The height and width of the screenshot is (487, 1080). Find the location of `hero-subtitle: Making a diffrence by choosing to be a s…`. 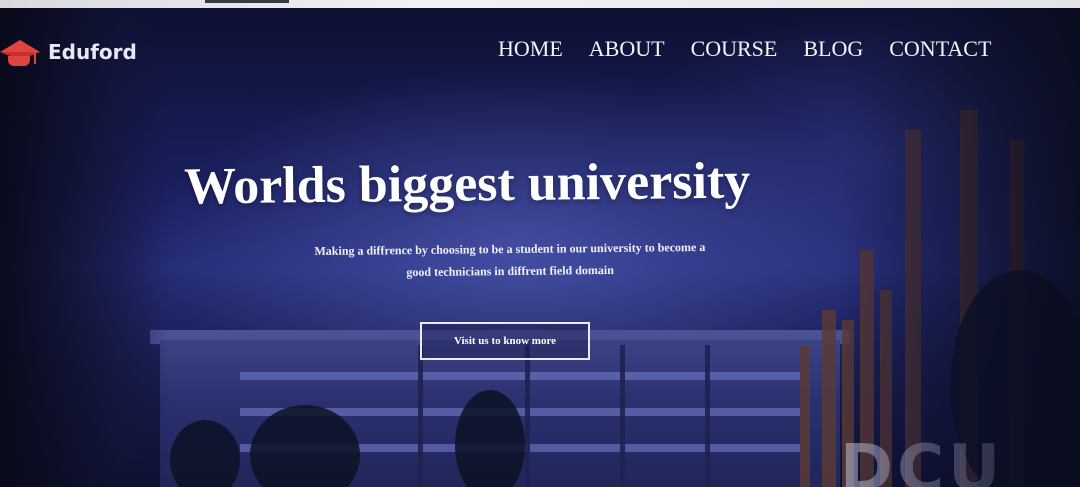

hero-subtitle: Making a diffrence by choosing to be a s… is located at coordinates (510, 260).